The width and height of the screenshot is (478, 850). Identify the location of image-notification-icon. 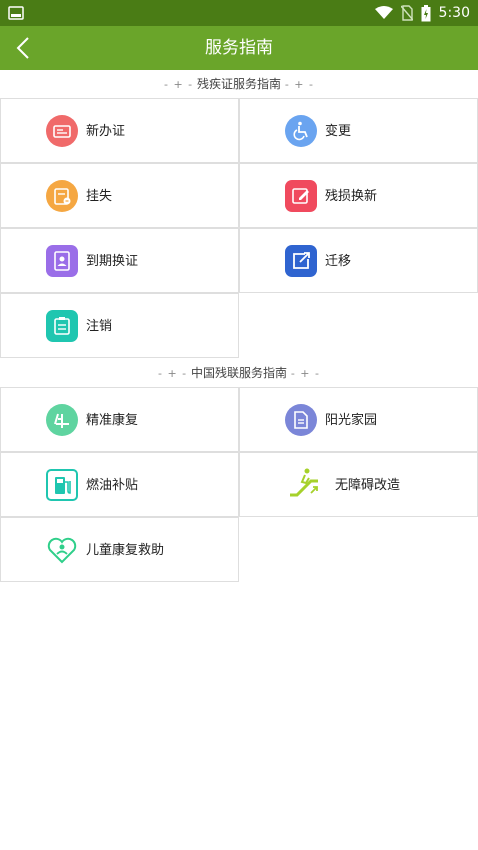
(16, 13).